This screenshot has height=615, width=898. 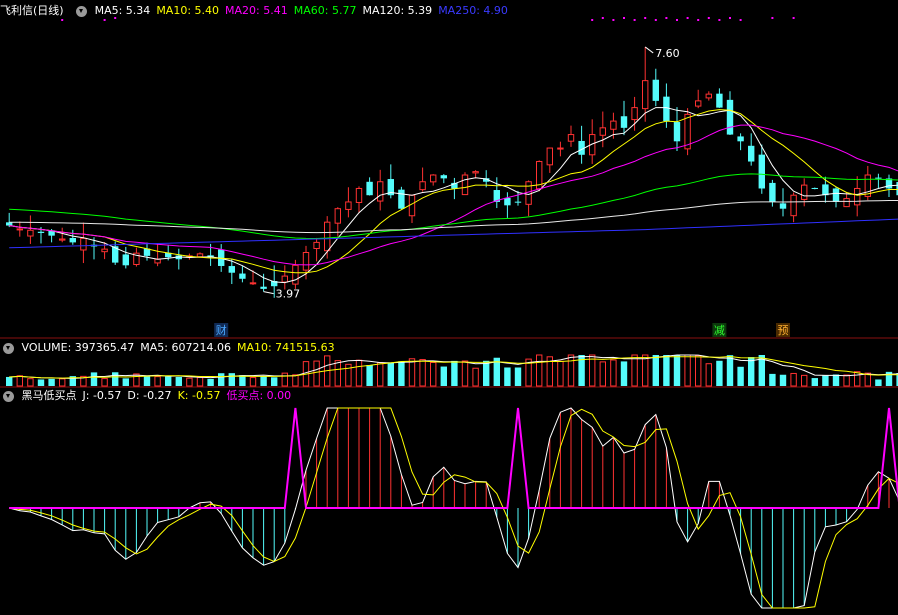 What do you see at coordinates (221, 330) in the screenshot?
I see `event-marker-label: 财` at bounding box center [221, 330].